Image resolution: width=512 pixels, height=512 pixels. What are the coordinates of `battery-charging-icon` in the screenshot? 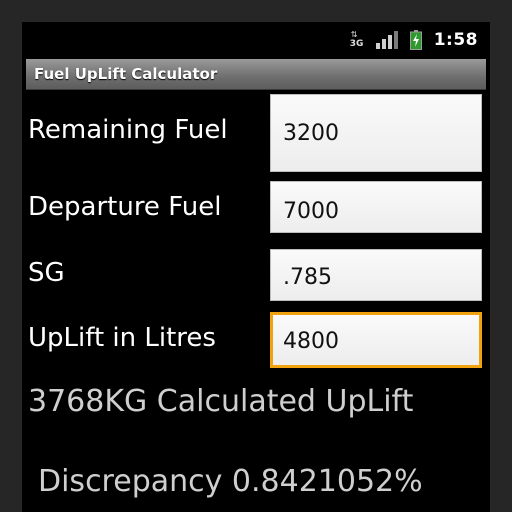 It's located at (415, 40).